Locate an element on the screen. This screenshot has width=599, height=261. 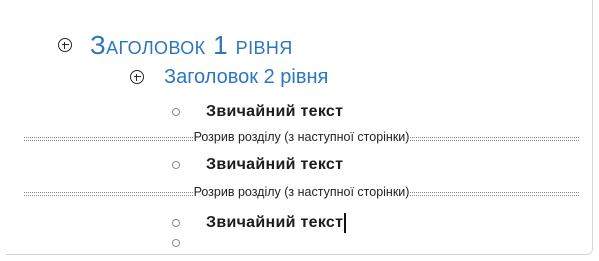
outline-heading-1-row: Заголовок 1 рівня is located at coordinates (175, 45).